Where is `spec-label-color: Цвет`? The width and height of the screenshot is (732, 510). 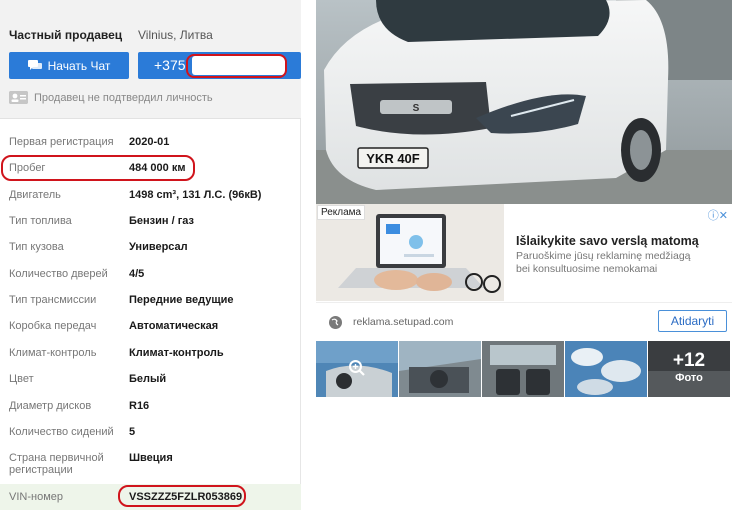 spec-label-color: Цвет is located at coordinates (21, 379).